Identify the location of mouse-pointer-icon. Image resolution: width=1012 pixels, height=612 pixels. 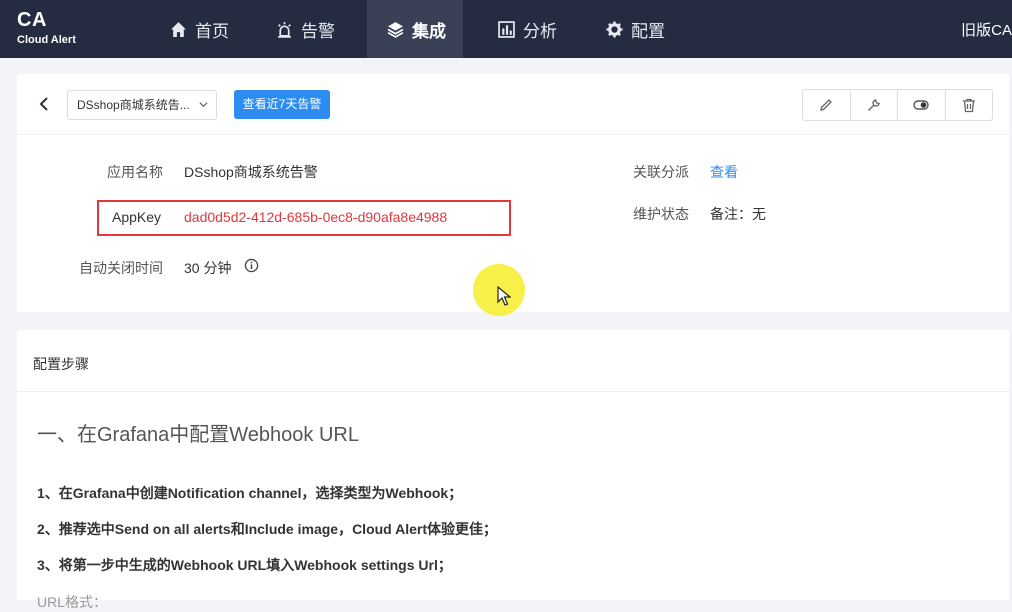
(504, 296).